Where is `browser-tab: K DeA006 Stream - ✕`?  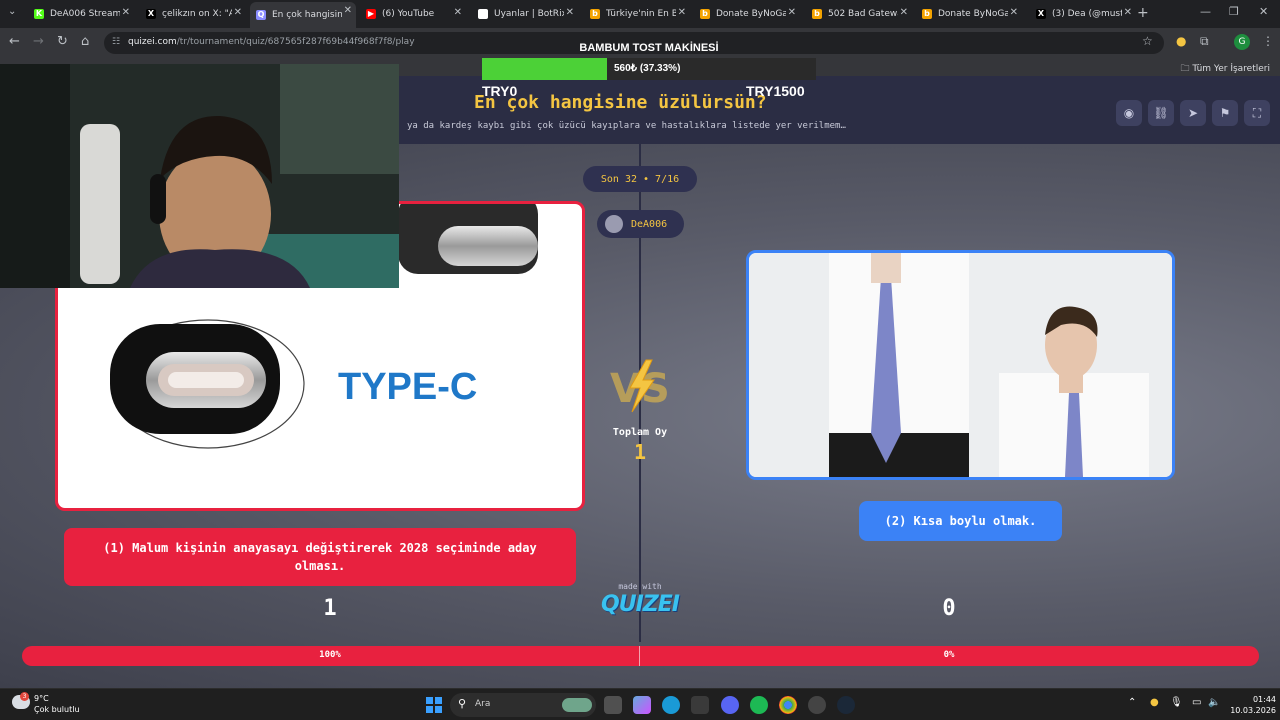 browser-tab: K DeA006 Stream - ✕ is located at coordinates (81, 14).